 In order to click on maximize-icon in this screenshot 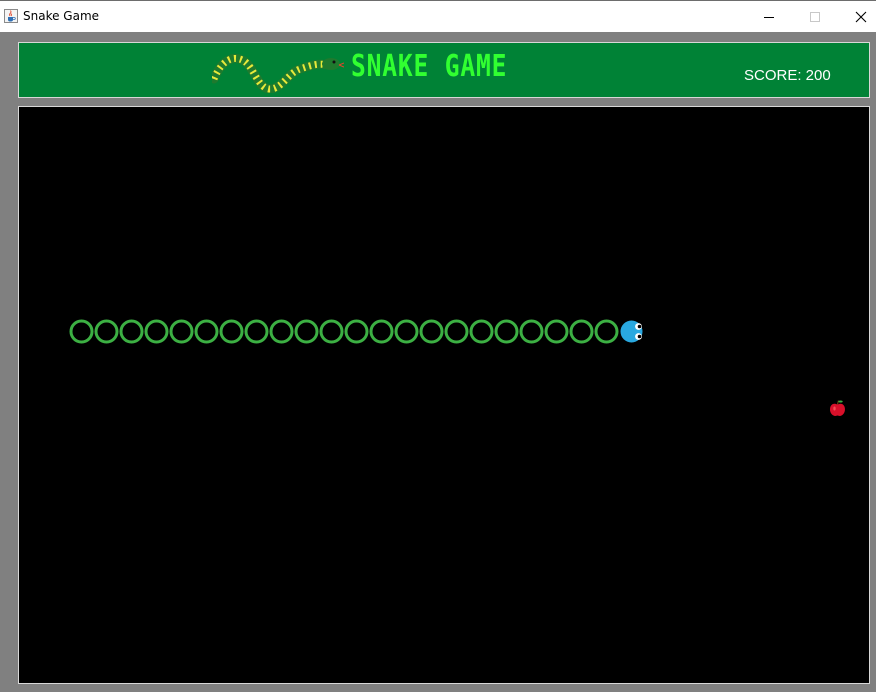, I will do `click(815, 17)`.